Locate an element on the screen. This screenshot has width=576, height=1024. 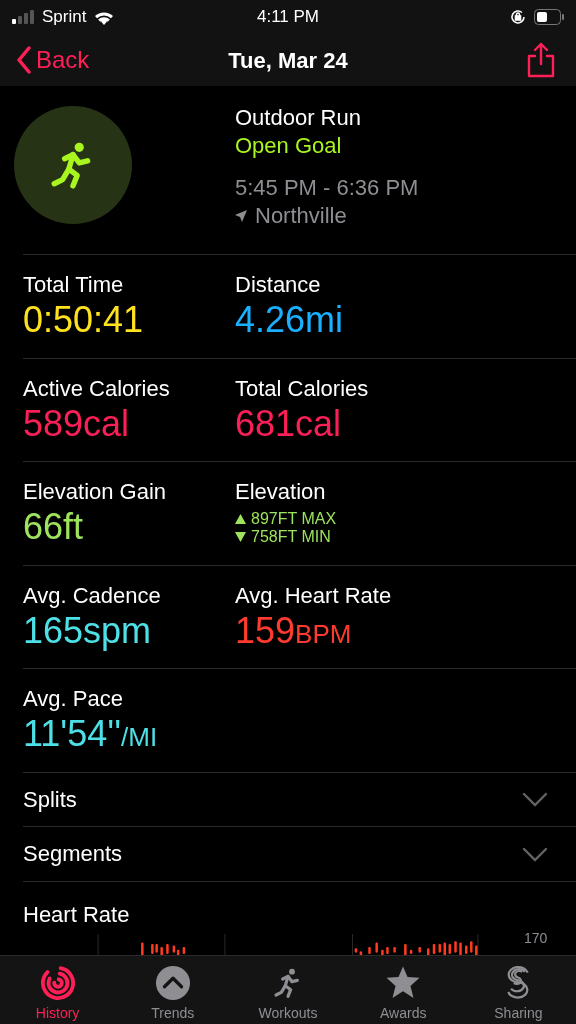
activity-rings-icon is located at coordinates (57, 983).